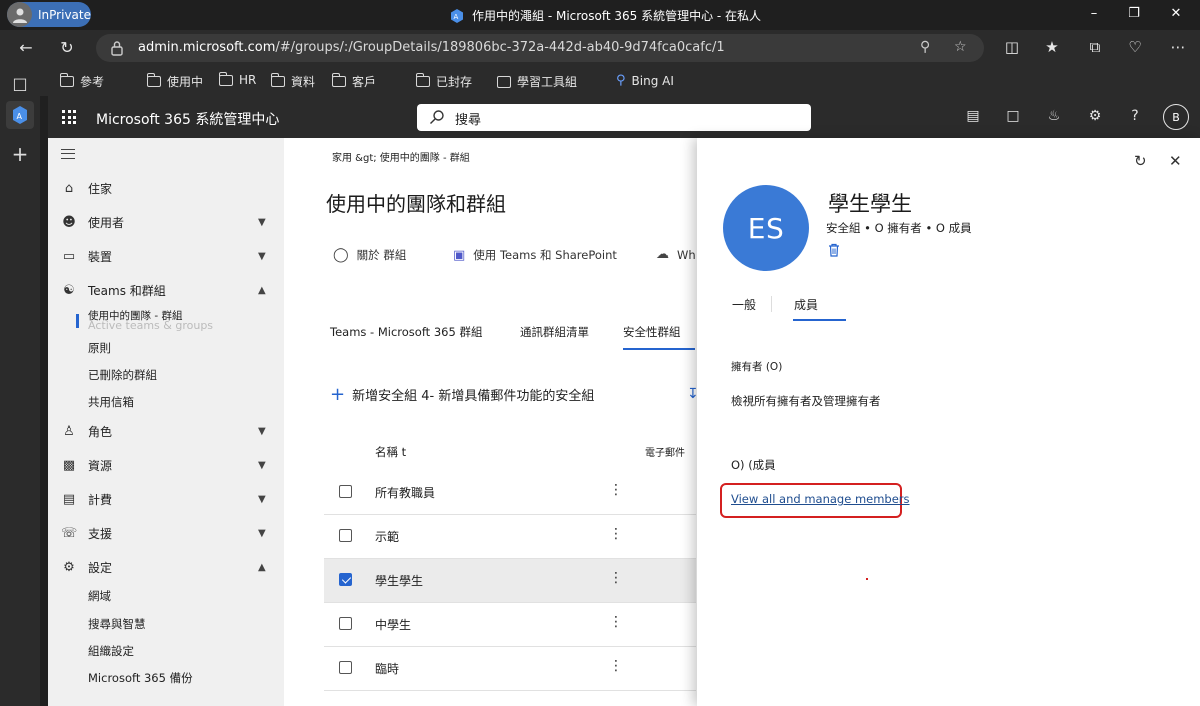 This screenshot has width=1200, height=706. Describe the element at coordinates (369, 255) in the screenshot. I see `about-groups-button: ◯ 關於 群組` at that location.